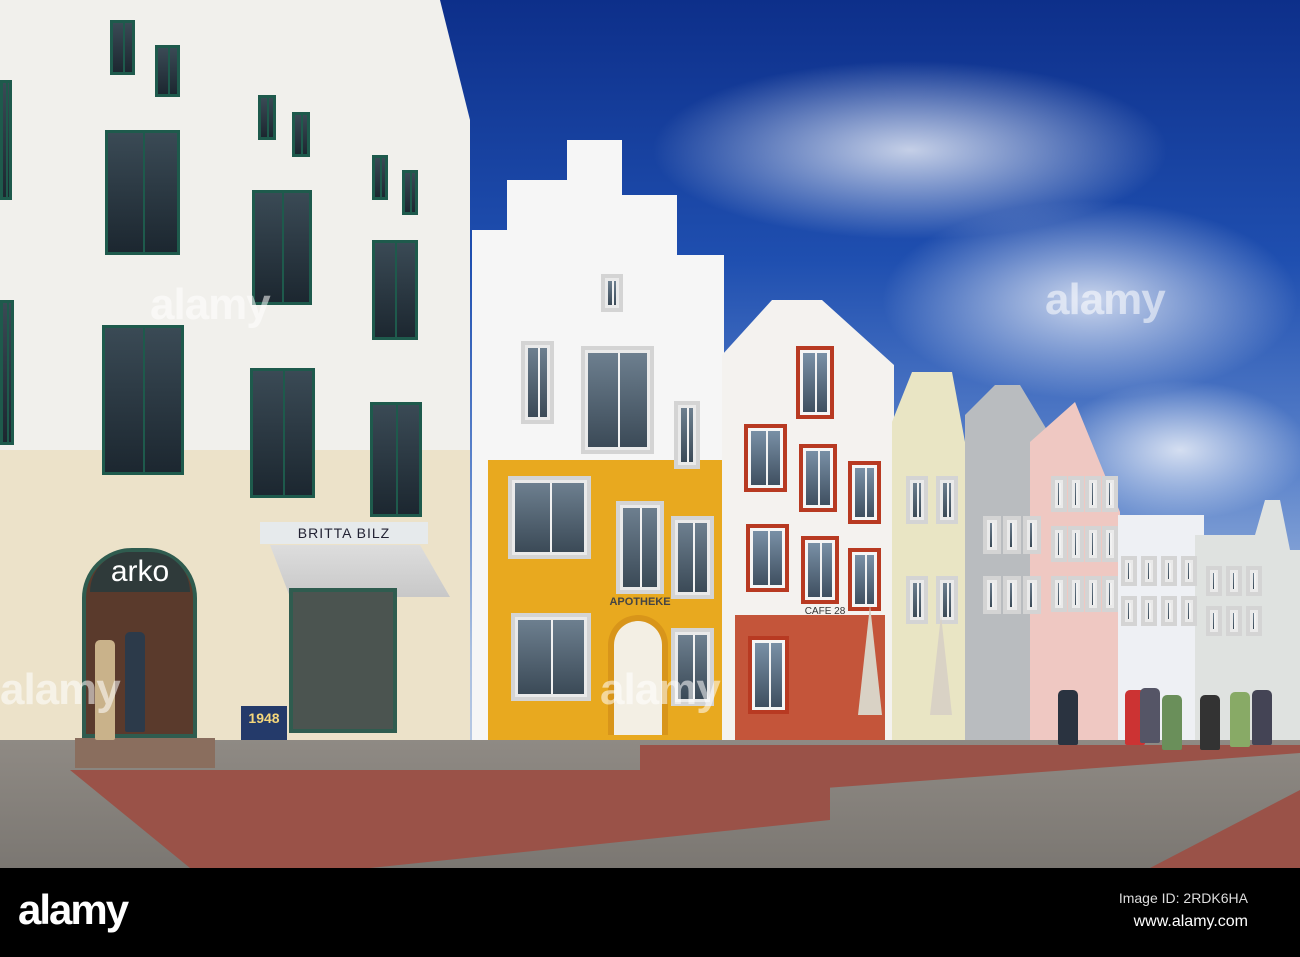 This screenshot has height=957, width=1300. I want to click on alamy-logo: alamy, so click(73, 909).